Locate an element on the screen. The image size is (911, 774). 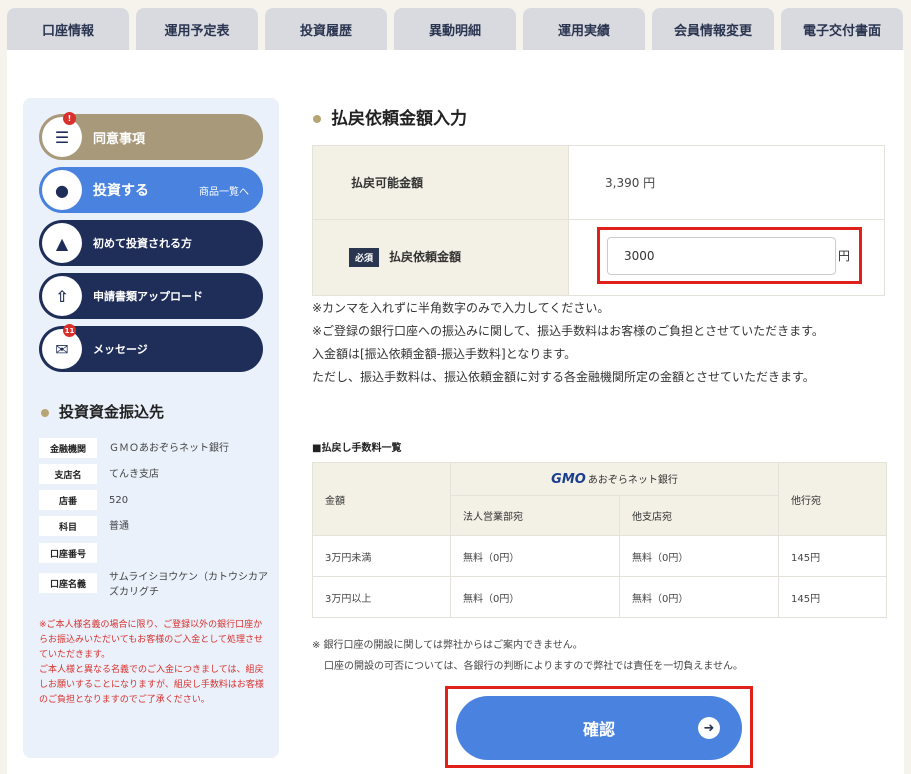
request-label: 払戻依頼金額 is located at coordinates (425, 257).